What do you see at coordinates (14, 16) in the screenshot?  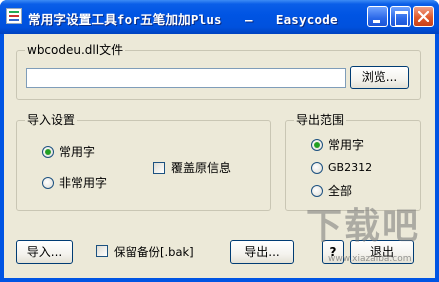 I see `app-icon` at bounding box center [14, 16].